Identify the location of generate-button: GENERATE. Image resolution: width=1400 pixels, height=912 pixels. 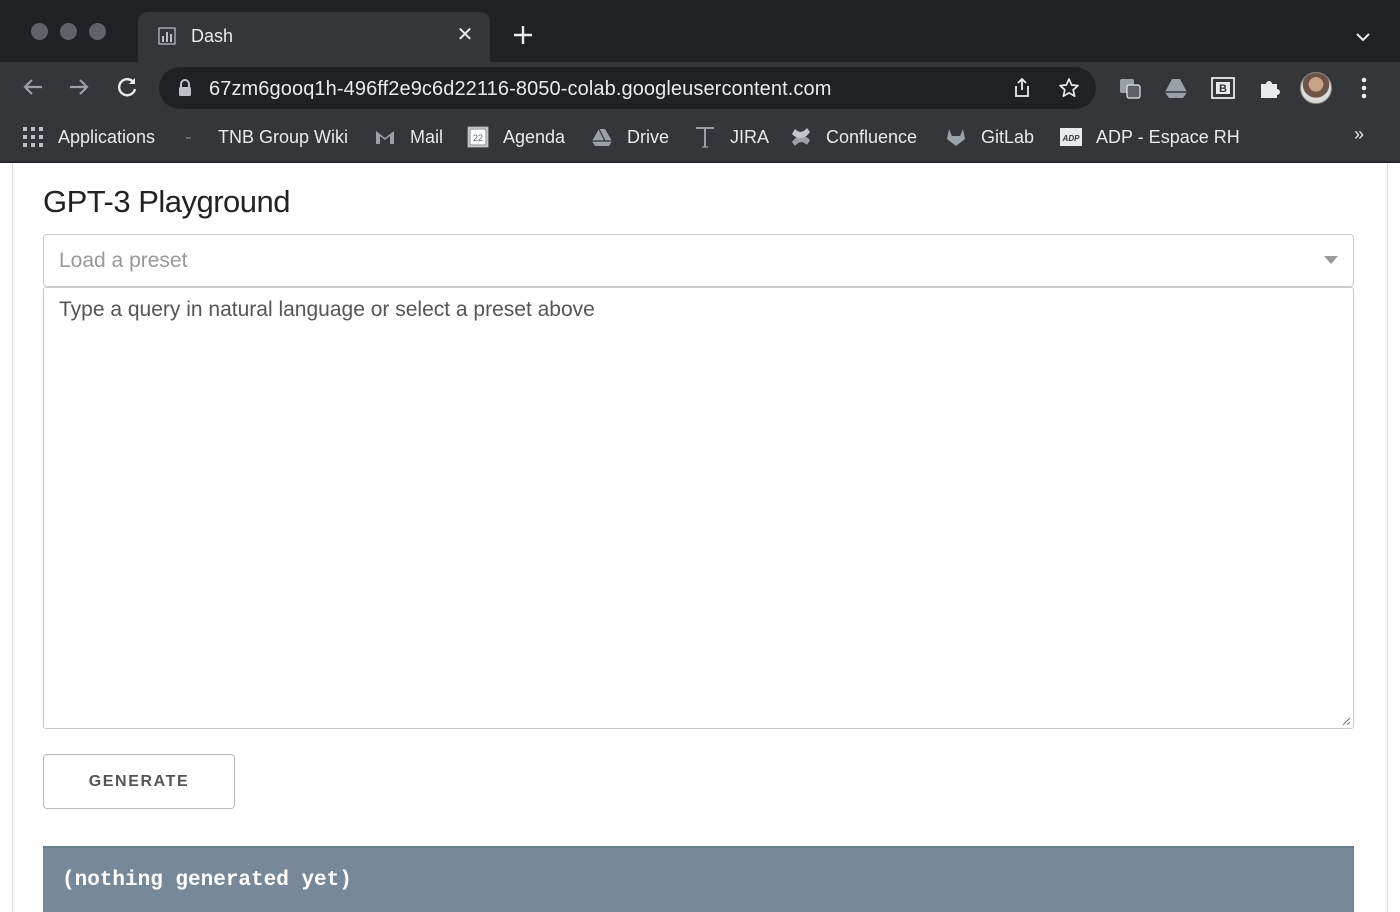
(139, 781).